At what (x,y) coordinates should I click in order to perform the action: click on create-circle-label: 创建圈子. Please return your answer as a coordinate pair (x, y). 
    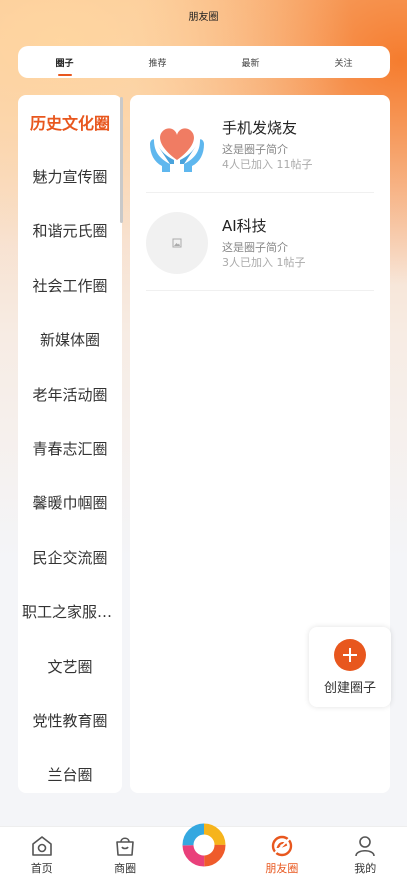
    Looking at the image, I should click on (349, 688).